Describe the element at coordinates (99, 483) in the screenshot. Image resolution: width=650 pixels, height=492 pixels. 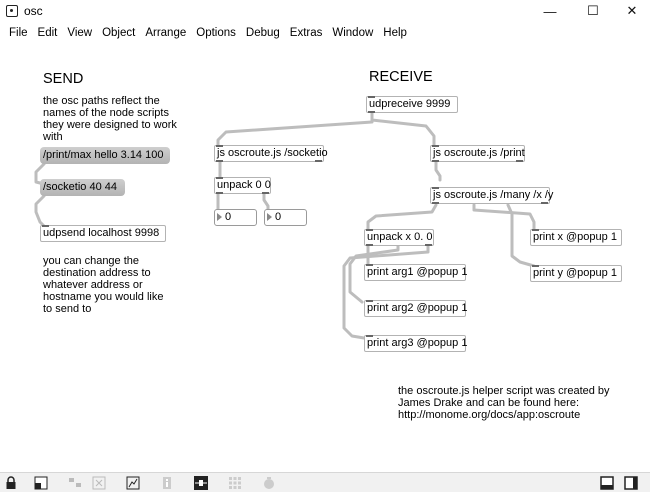
I see `clear-icon` at that location.